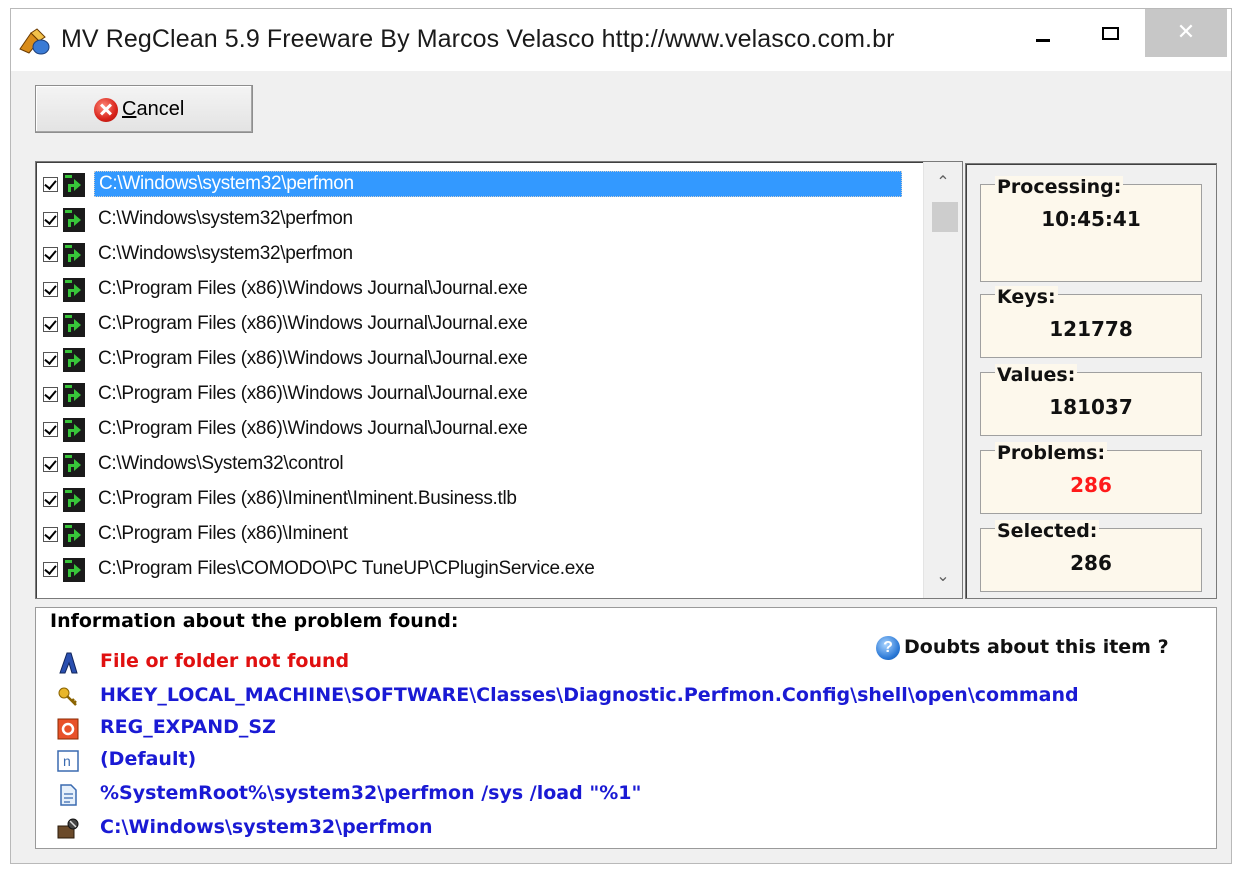 The image size is (1239, 871). Describe the element at coordinates (1091, 563) in the screenshot. I see `selected-value: 286` at that location.